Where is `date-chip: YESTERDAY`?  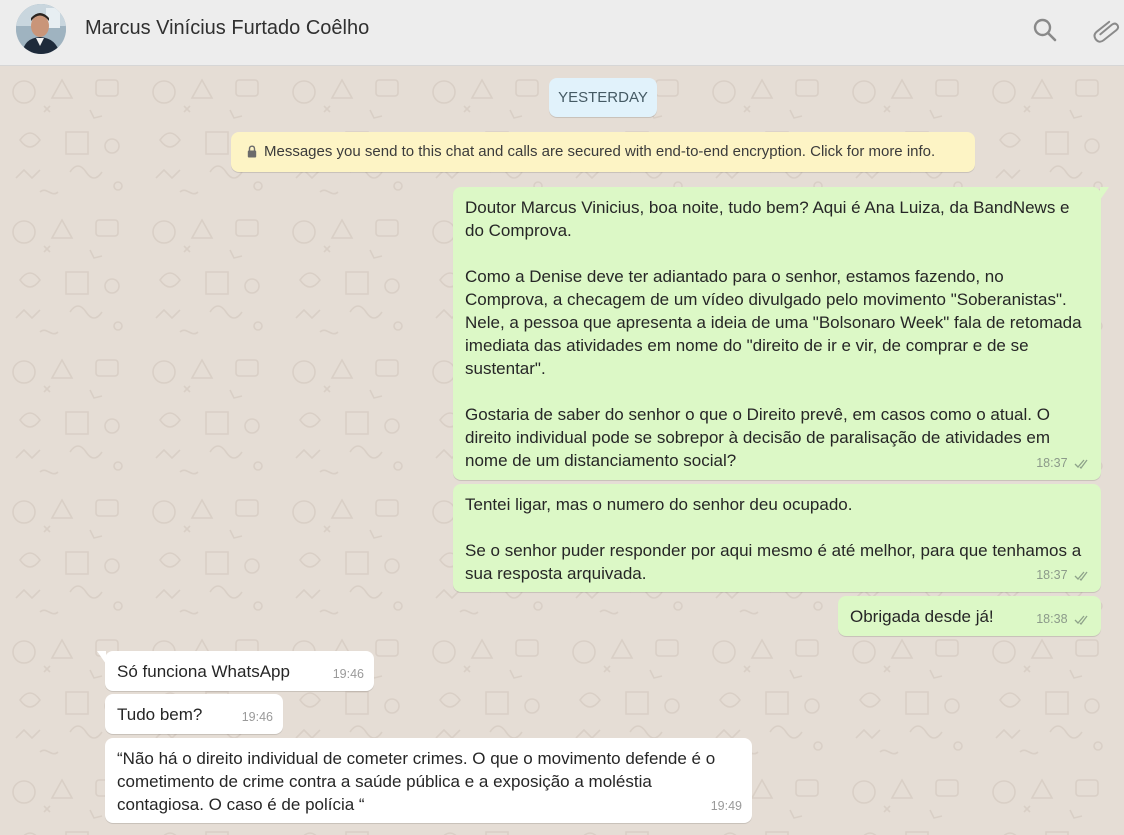 date-chip: YESTERDAY is located at coordinates (603, 97).